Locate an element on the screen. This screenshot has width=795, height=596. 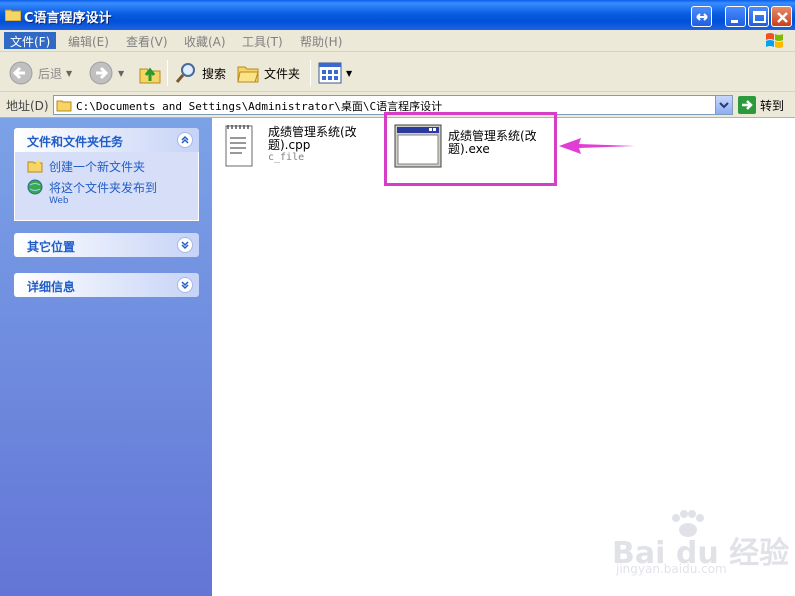
address-label: 地址(D) is located at coordinates (27, 106).